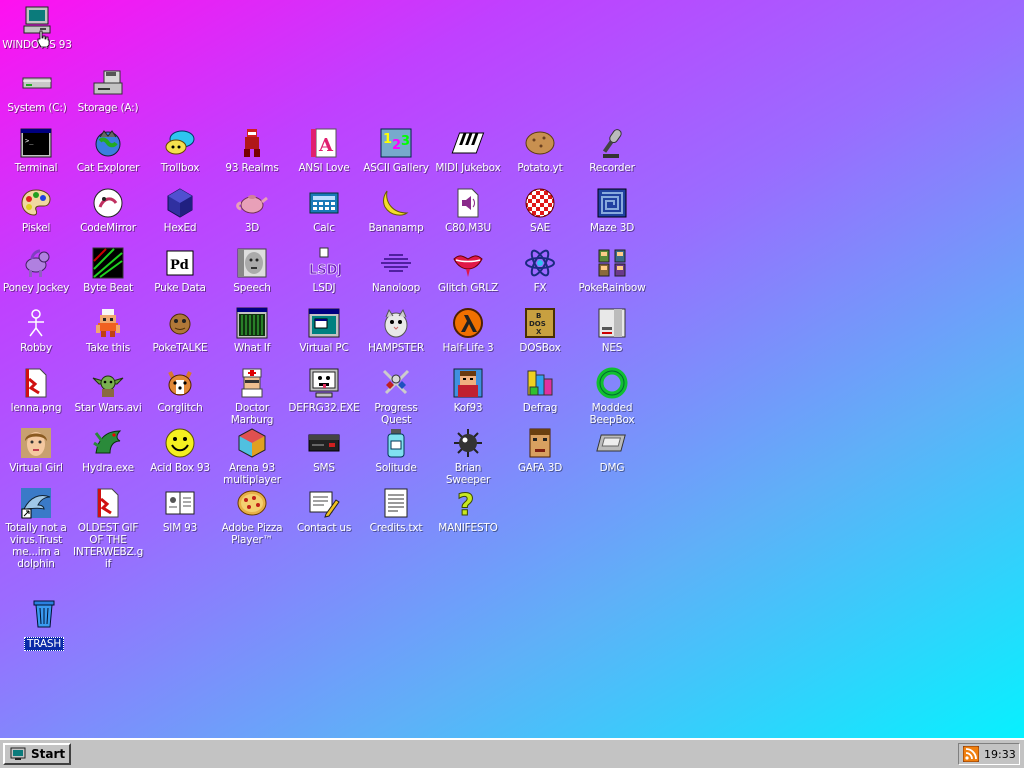 Image resolution: width=1024 pixels, height=768 pixels. Describe the element at coordinates (396, 323) in the screenshot. I see `hamster-icon` at that location.